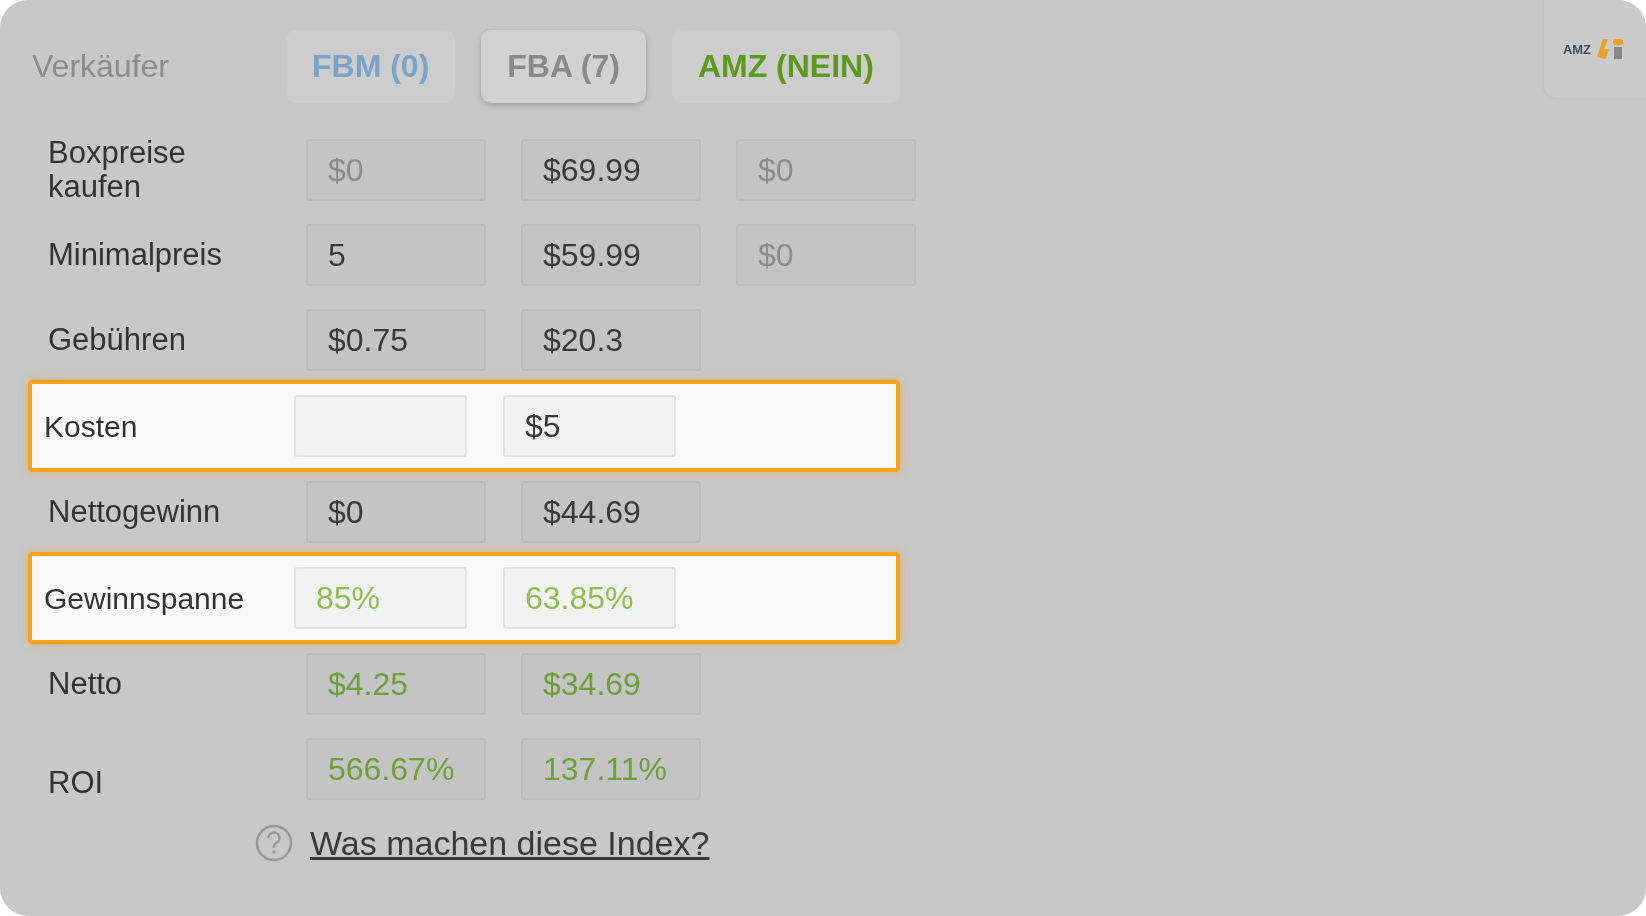  Describe the element at coordinates (589, 598) in the screenshot. I see `value-field: 63.85%` at that location.